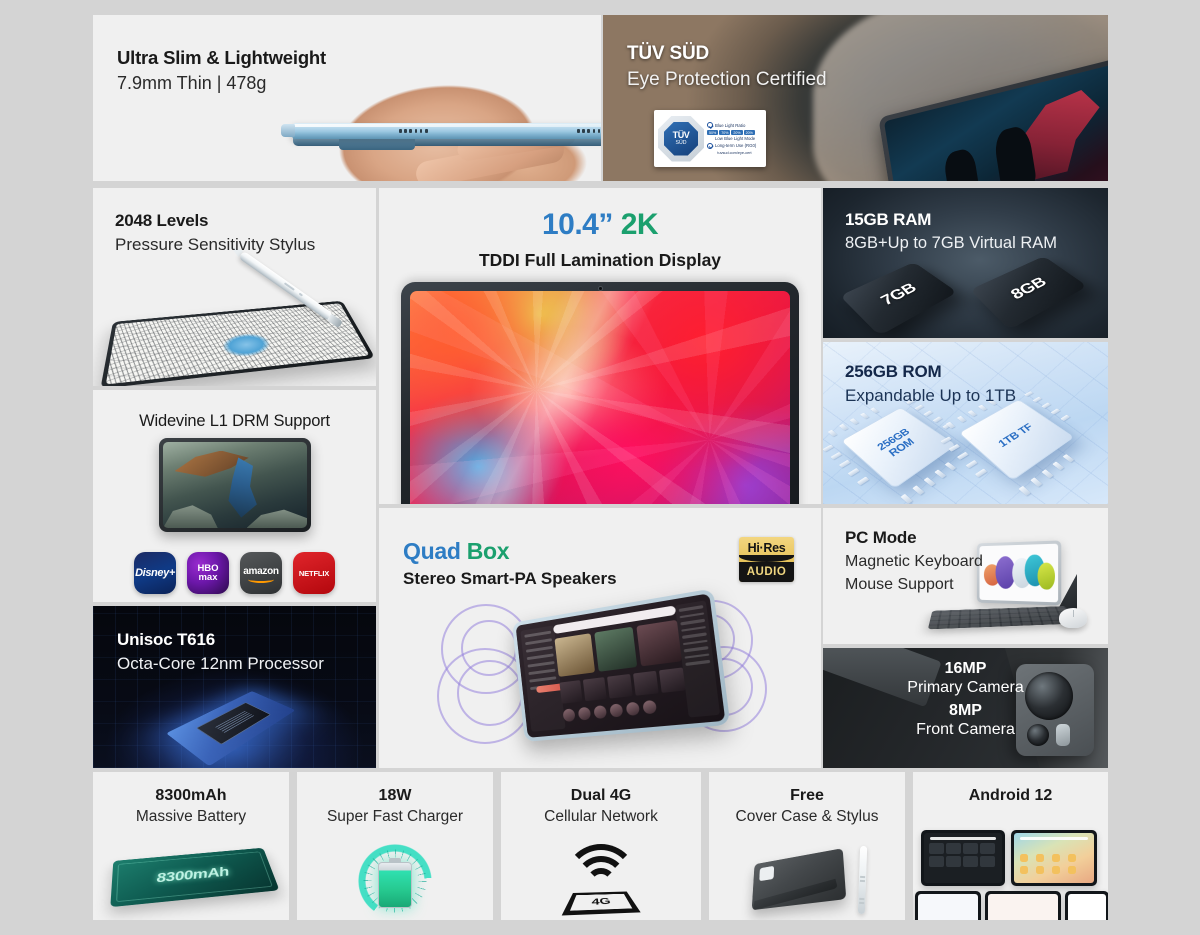 The height and width of the screenshot is (935, 1200). Describe the element at coordinates (963, 855) in the screenshot. I see `quick-tiles` at that location.